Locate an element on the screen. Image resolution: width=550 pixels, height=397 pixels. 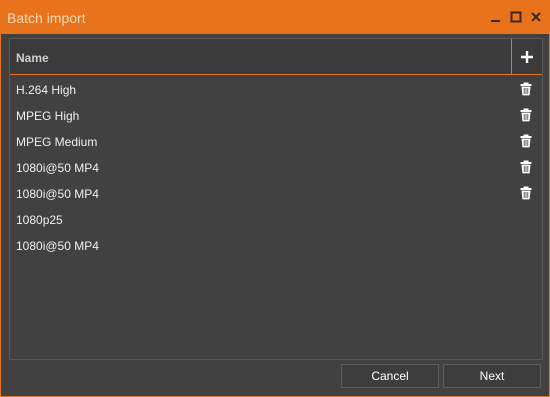
close-button is located at coordinates (536, 17).